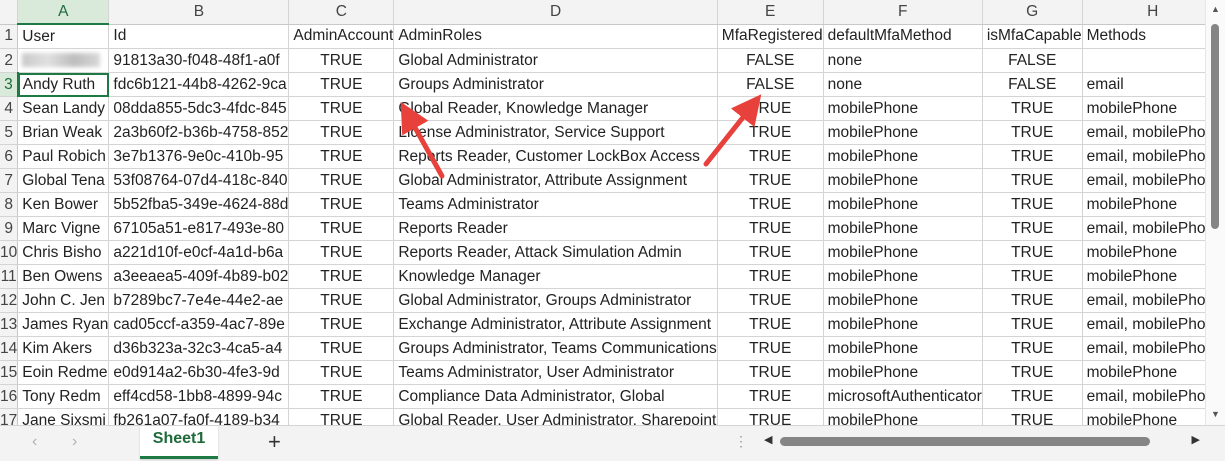  What do you see at coordinates (63, 108) in the screenshot?
I see `cell-user: Sean Landy` at bounding box center [63, 108].